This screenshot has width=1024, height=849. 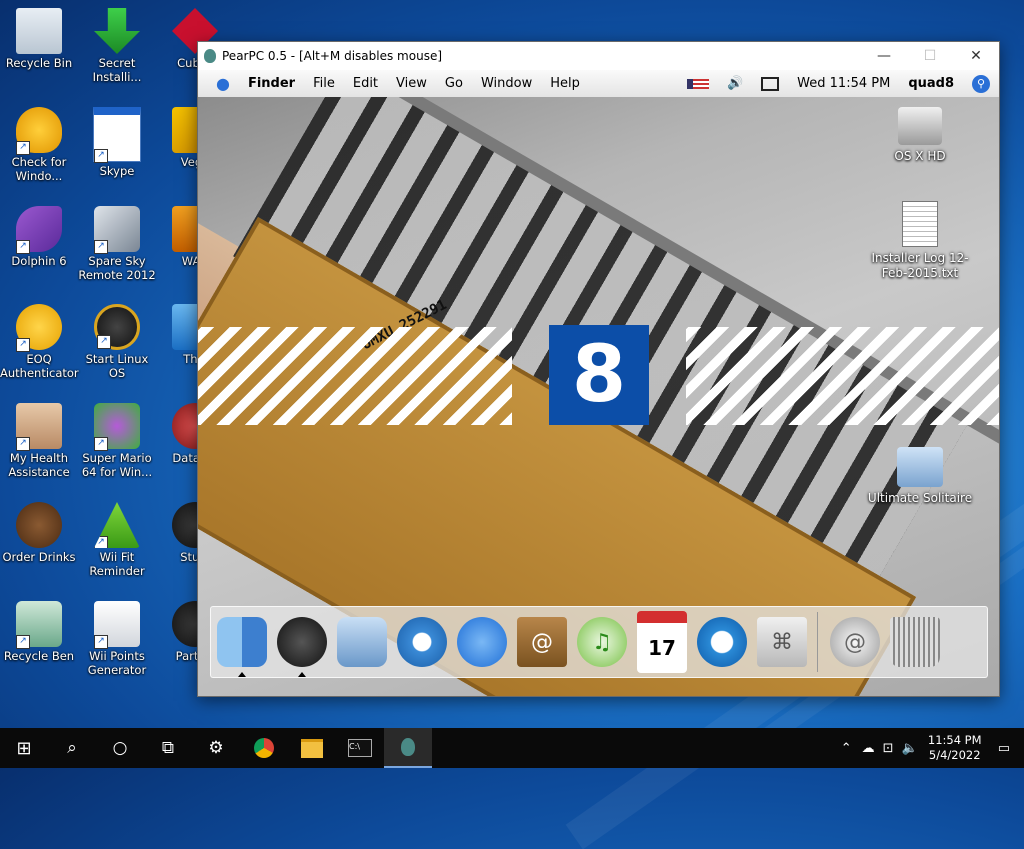 What do you see at coordinates (39, 230) in the screenshot?
I see `dolphin-icon: ↗` at bounding box center [39, 230].